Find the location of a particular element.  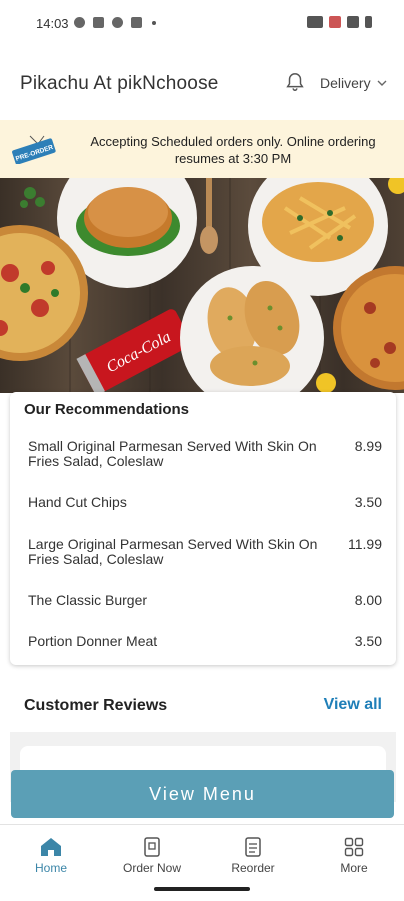

bell-icon is located at coordinates (295, 82).